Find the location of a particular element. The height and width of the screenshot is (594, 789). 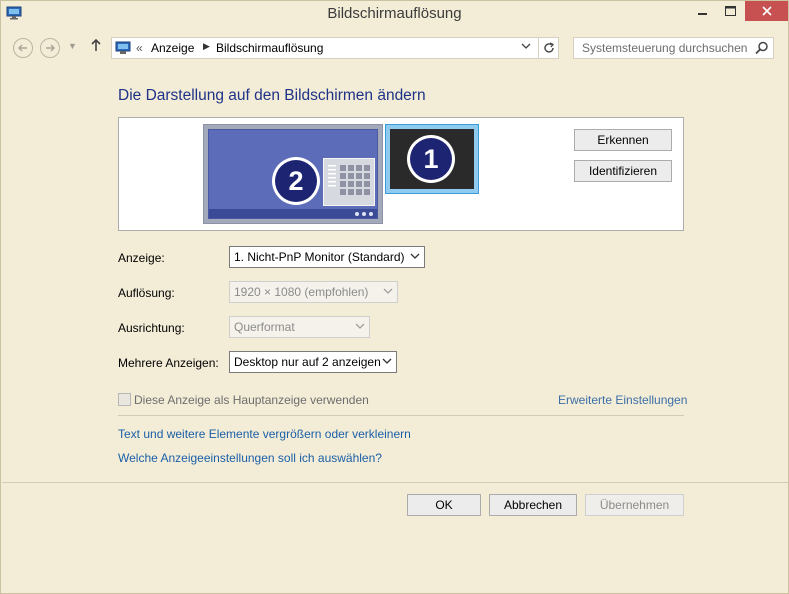

maximize-icon is located at coordinates (730, 11).